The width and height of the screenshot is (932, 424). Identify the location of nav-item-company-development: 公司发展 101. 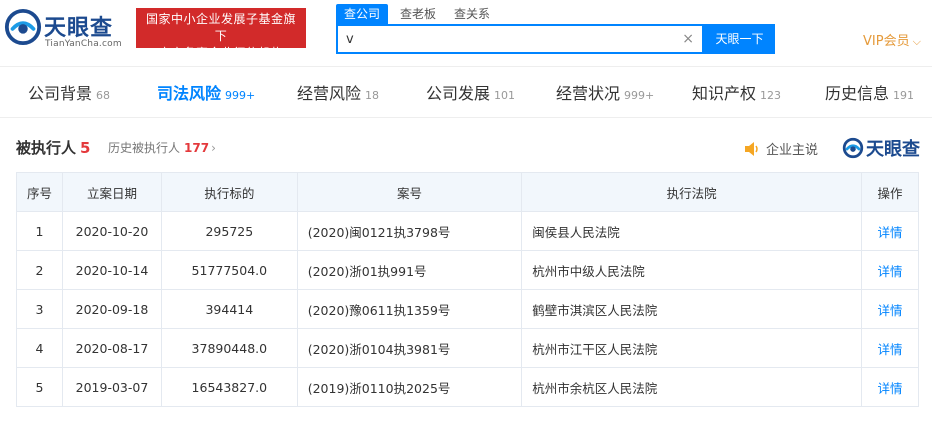
(470, 93).